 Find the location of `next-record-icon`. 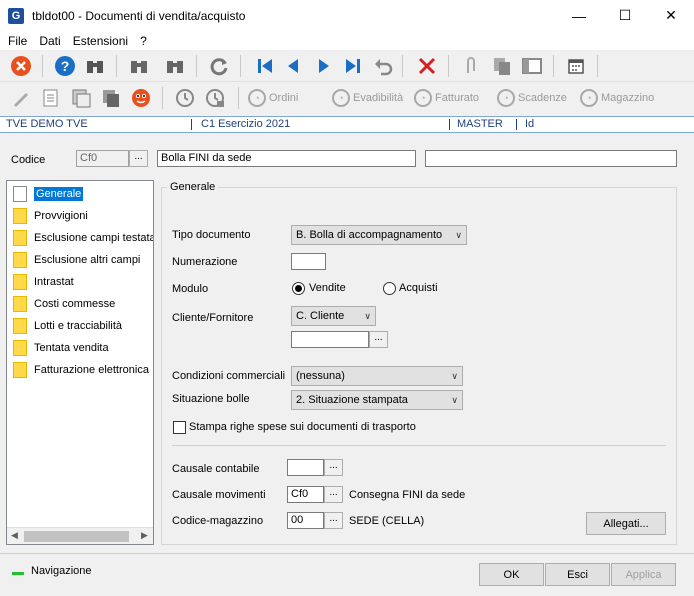

next-record-icon is located at coordinates (324, 66).